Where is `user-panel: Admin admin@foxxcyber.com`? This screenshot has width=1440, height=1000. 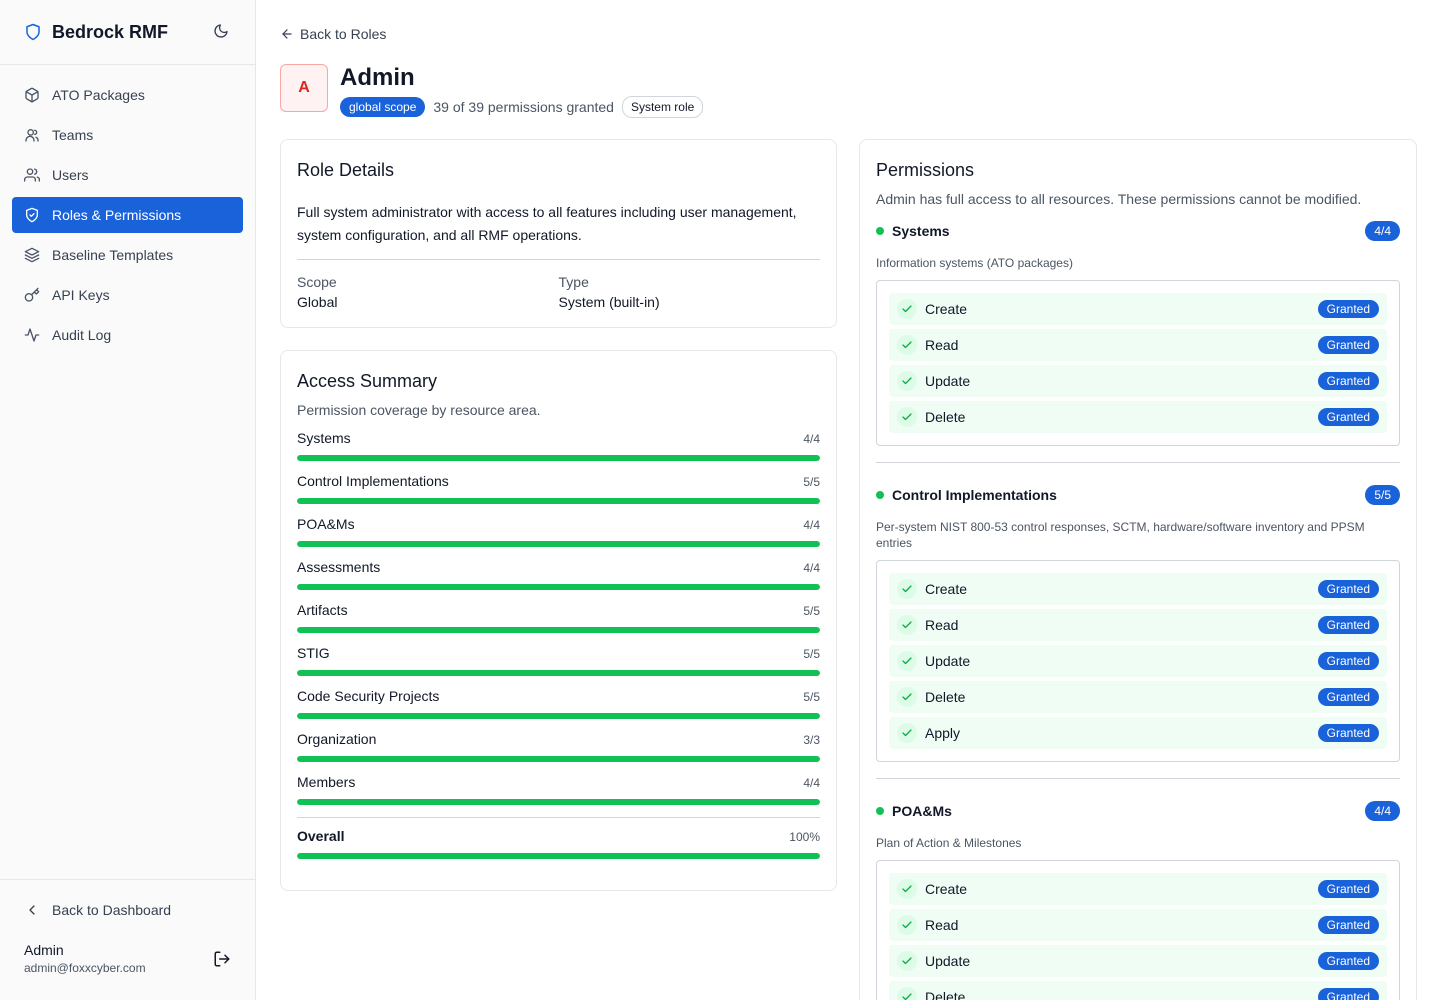 user-panel: Admin admin@foxxcyber.com is located at coordinates (127, 951).